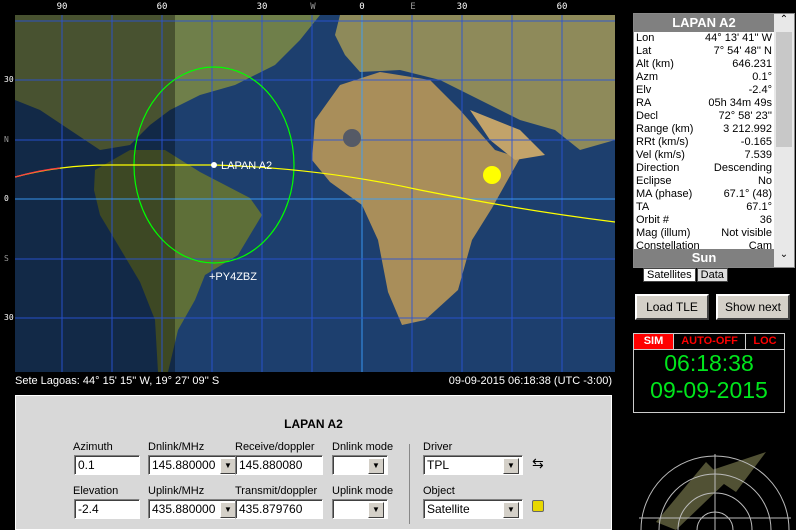  What do you see at coordinates (784, 89) in the screenshot?
I see `scroll-thumb` at bounding box center [784, 89].